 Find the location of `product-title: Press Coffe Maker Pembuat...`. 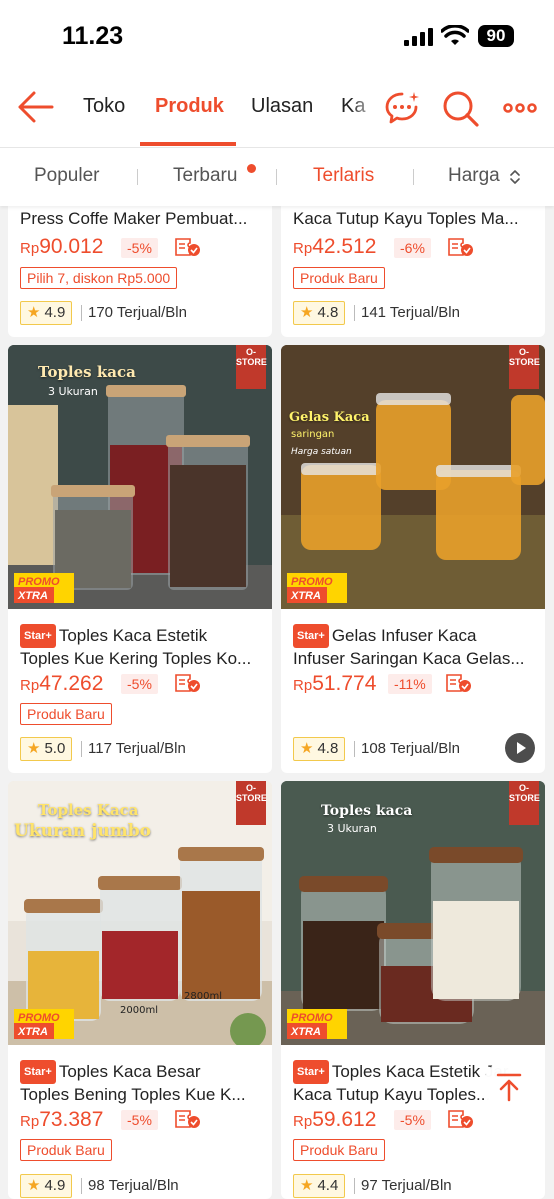

product-title: Press Coffe Maker Pembuat... is located at coordinates (134, 218).